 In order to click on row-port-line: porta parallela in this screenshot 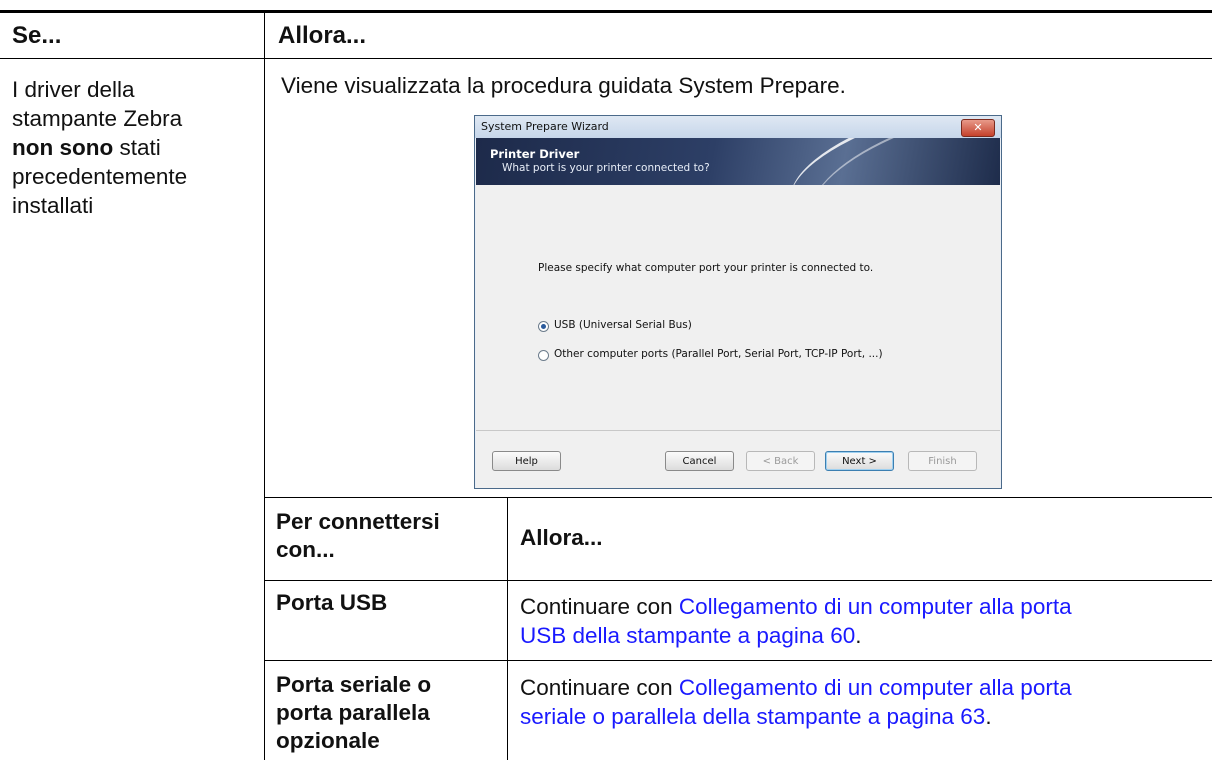, I will do `click(353, 712)`.